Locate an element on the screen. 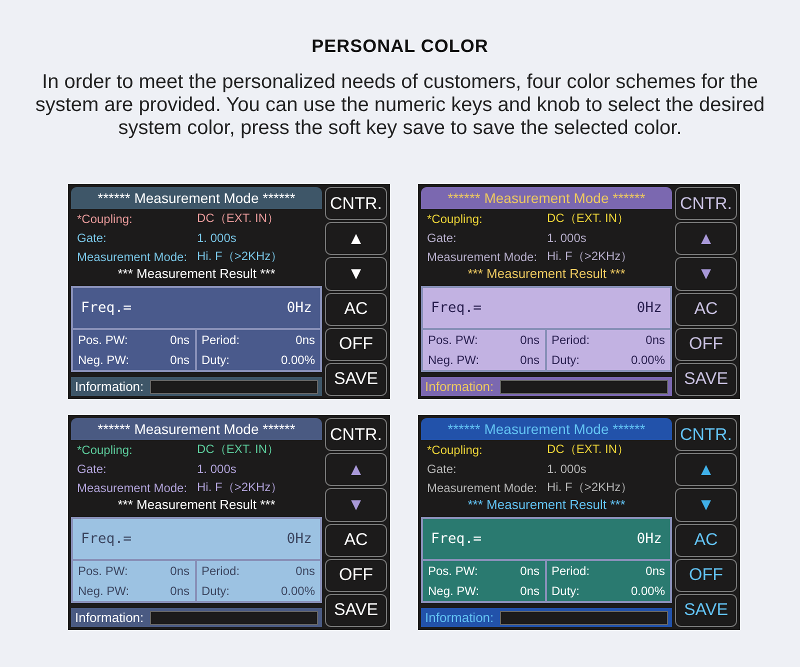  page-title: PERSONAL COLOR is located at coordinates (400, 46).